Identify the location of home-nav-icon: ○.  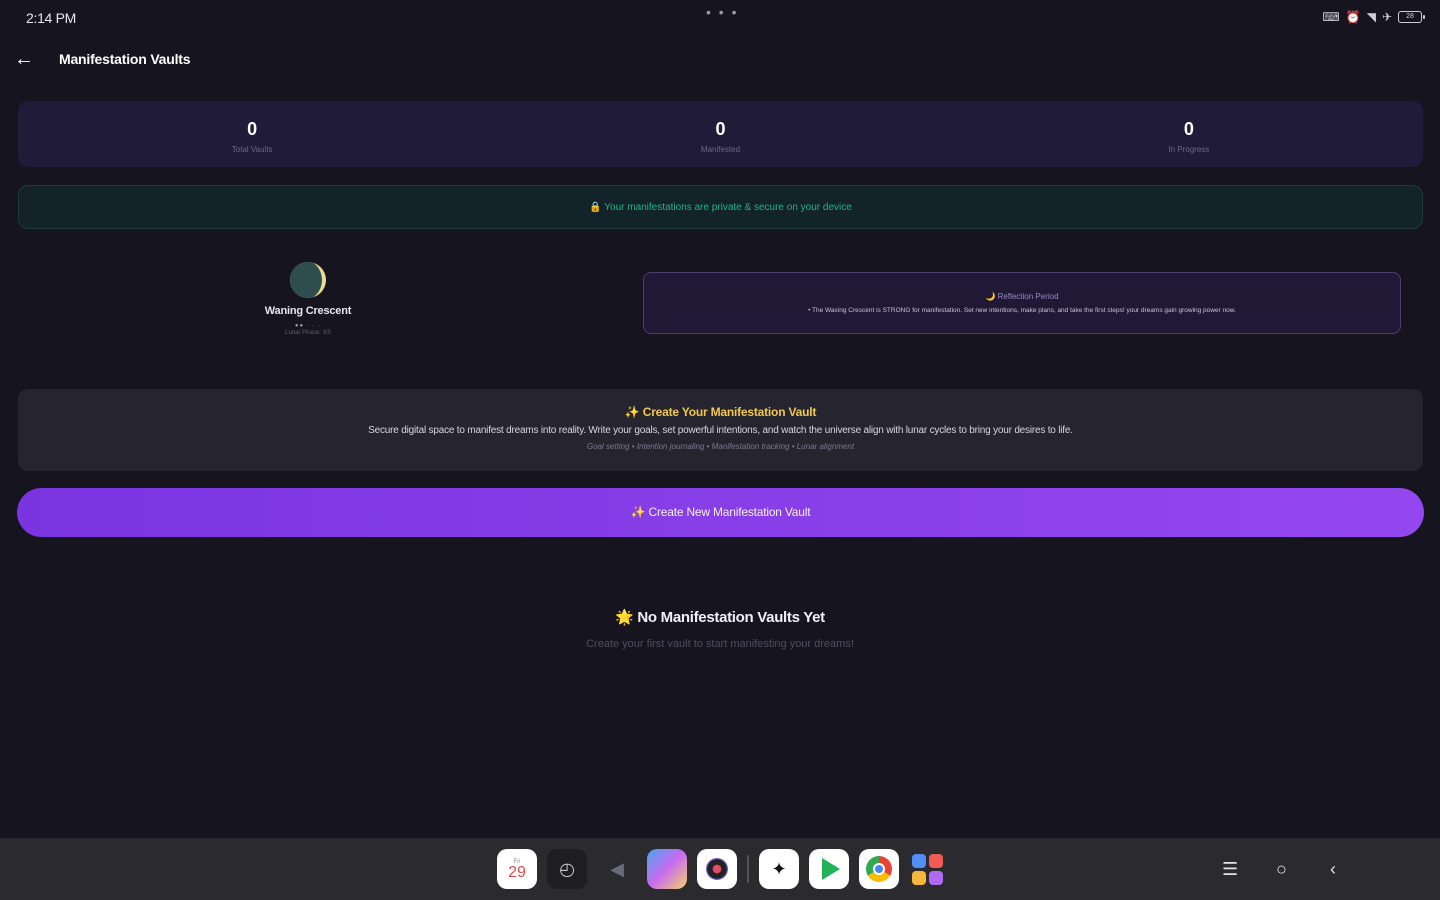
(1281, 869).